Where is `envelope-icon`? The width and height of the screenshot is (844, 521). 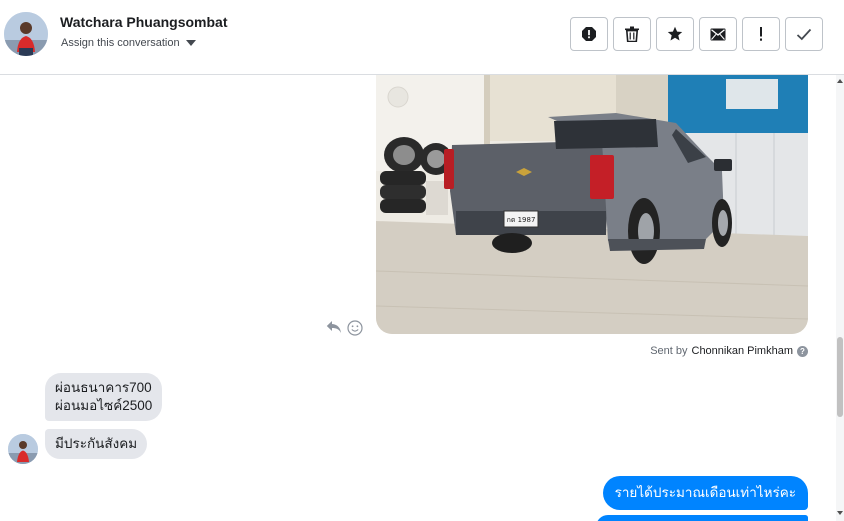
envelope-icon is located at coordinates (718, 34).